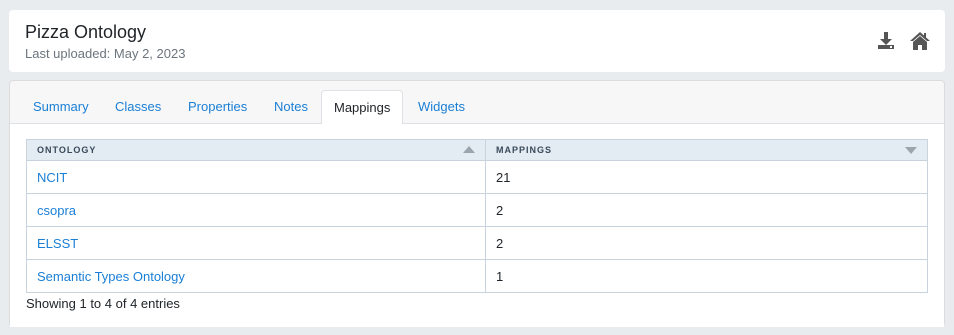 This screenshot has width=954, height=335. Describe the element at coordinates (920, 41) in the screenshot. I see `home-icon` at that location.